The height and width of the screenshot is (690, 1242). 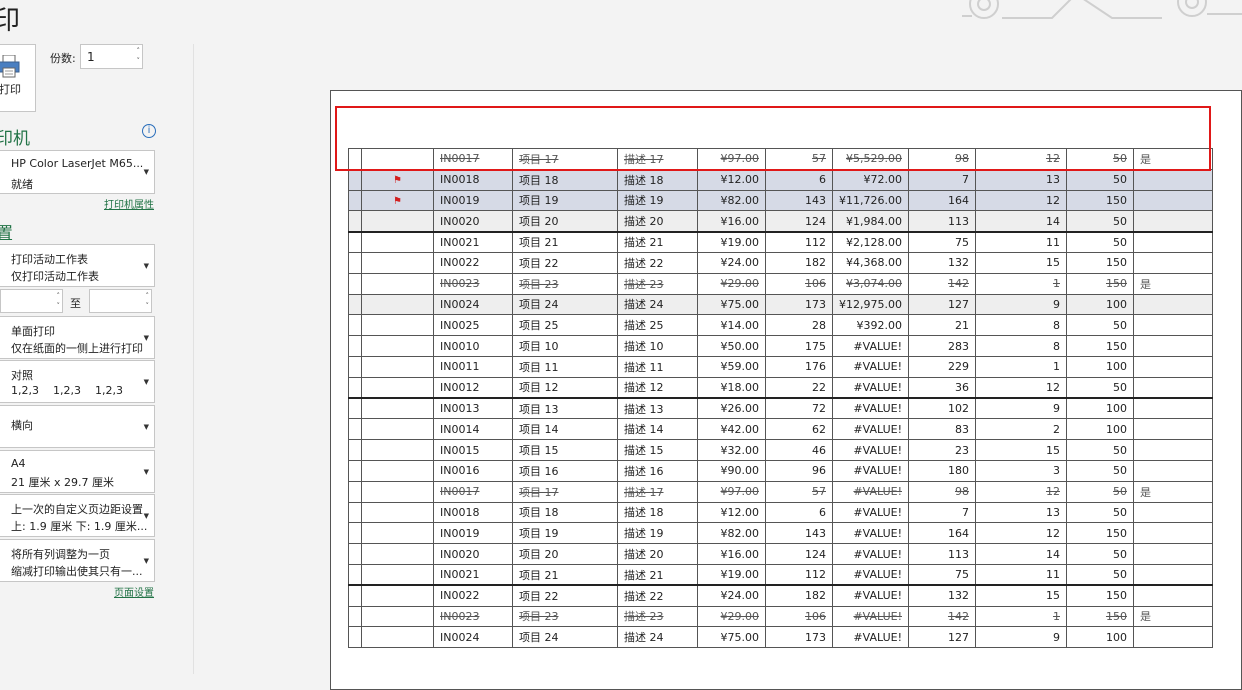 What do you see at coordinates (77, 515) in the screenshot?
I see `margins-select: 上一次的自定义页边距设置 上: 1.9 厘米 下: 1.9 厘米... ▼` at bounding box center [77, 515].